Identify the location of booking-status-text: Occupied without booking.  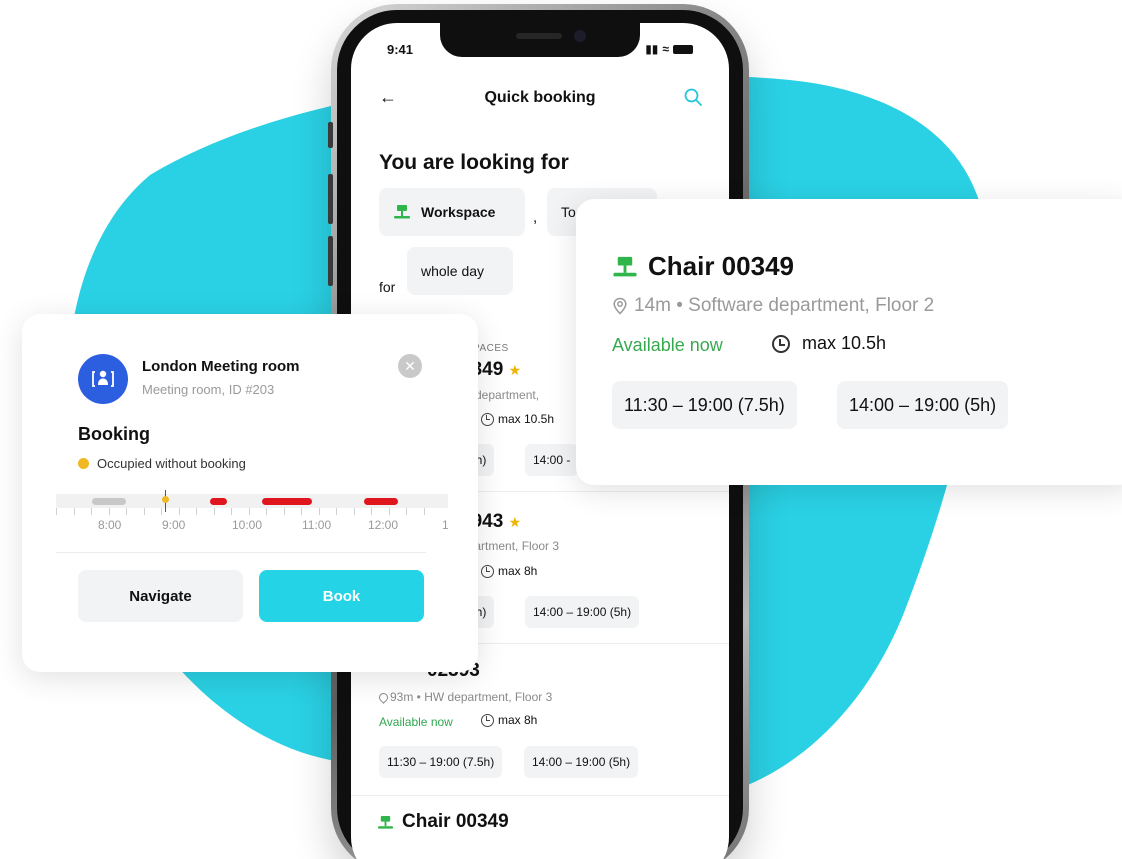
(171, 463).